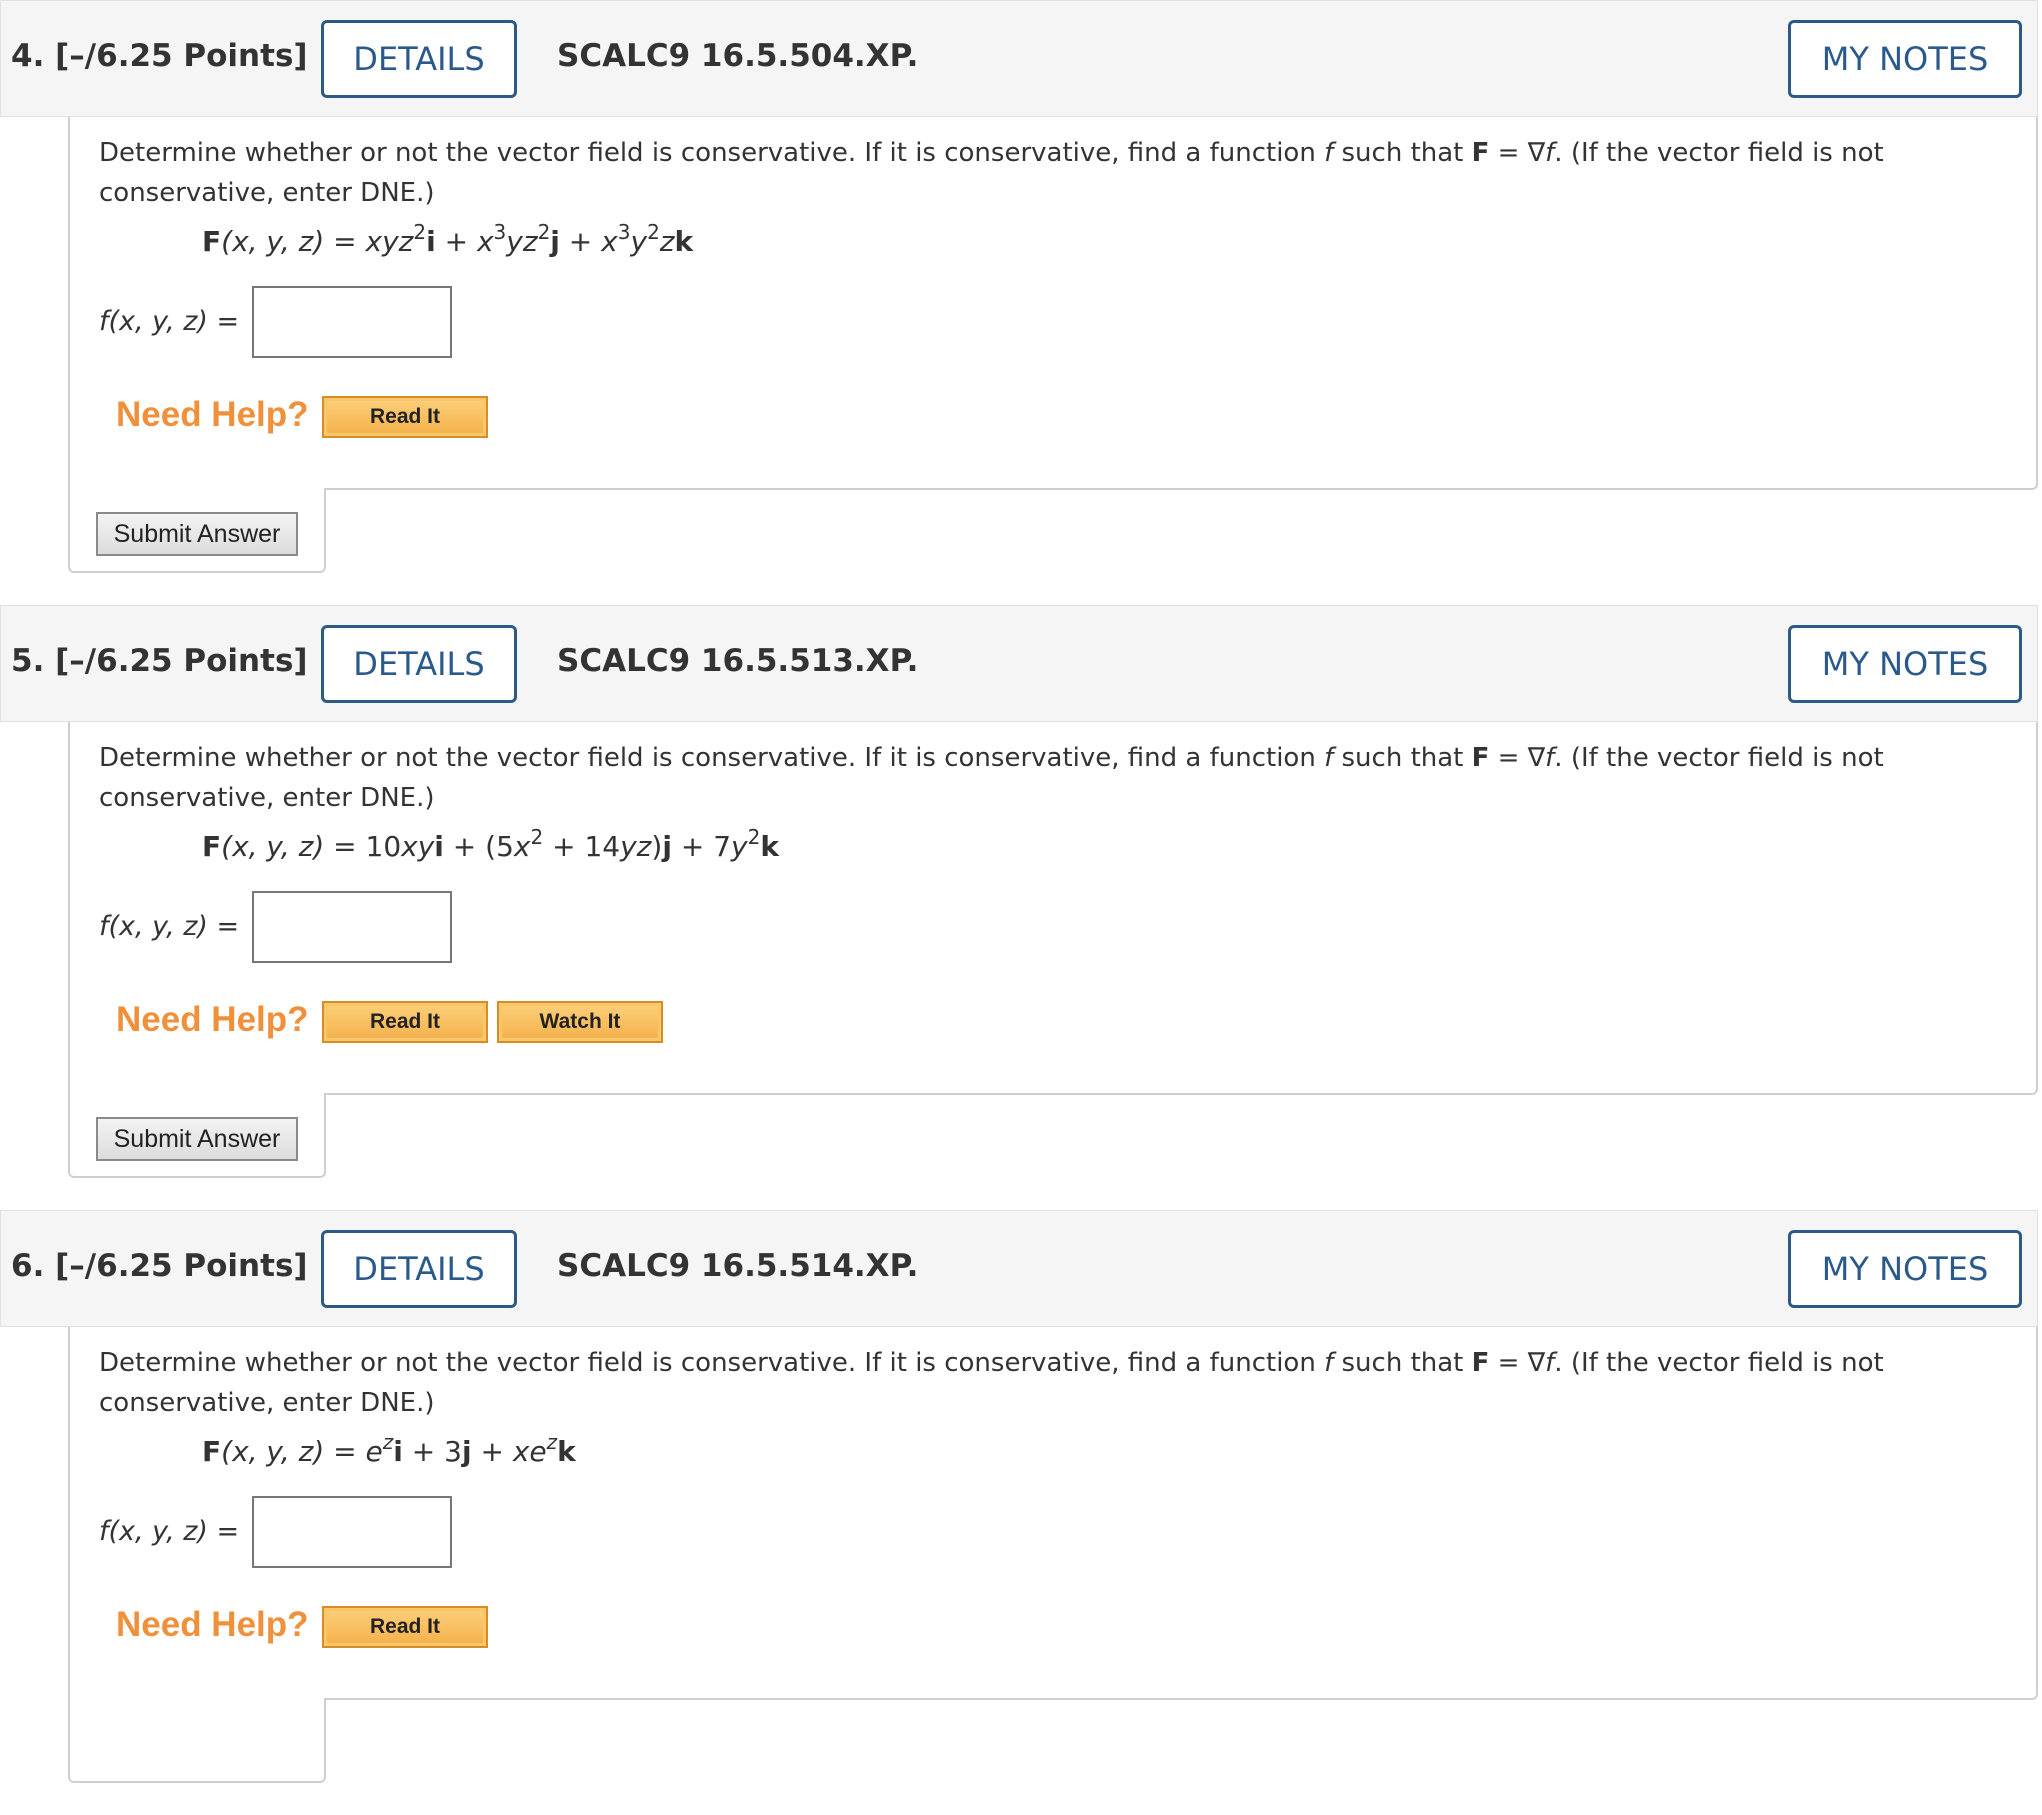 The height and width of the screenshot is (1815, 2042). Describe the element at coordinates (738, 56) in the screenshot. I see `question-code: SCALC9 16.5.504.XP.` at that location.